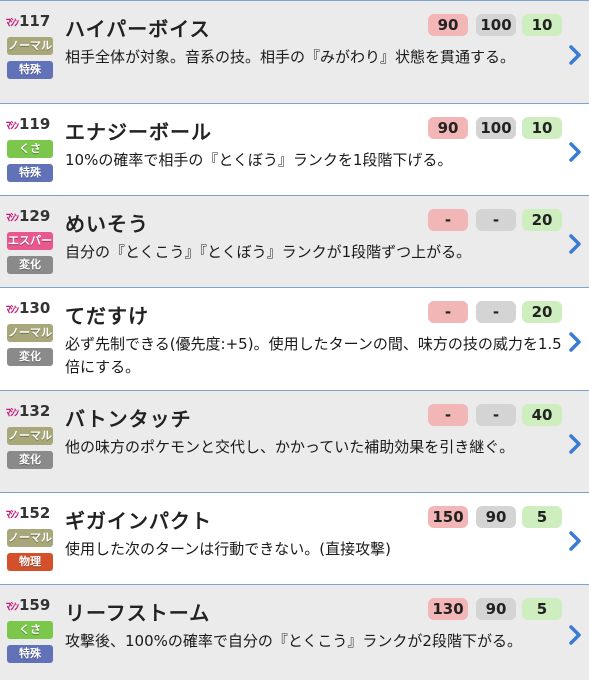 The image size is (589, 680). Describe the element at coordinates (35, 411) in the screenshot. I see `machine-number-value: 132` at that location.